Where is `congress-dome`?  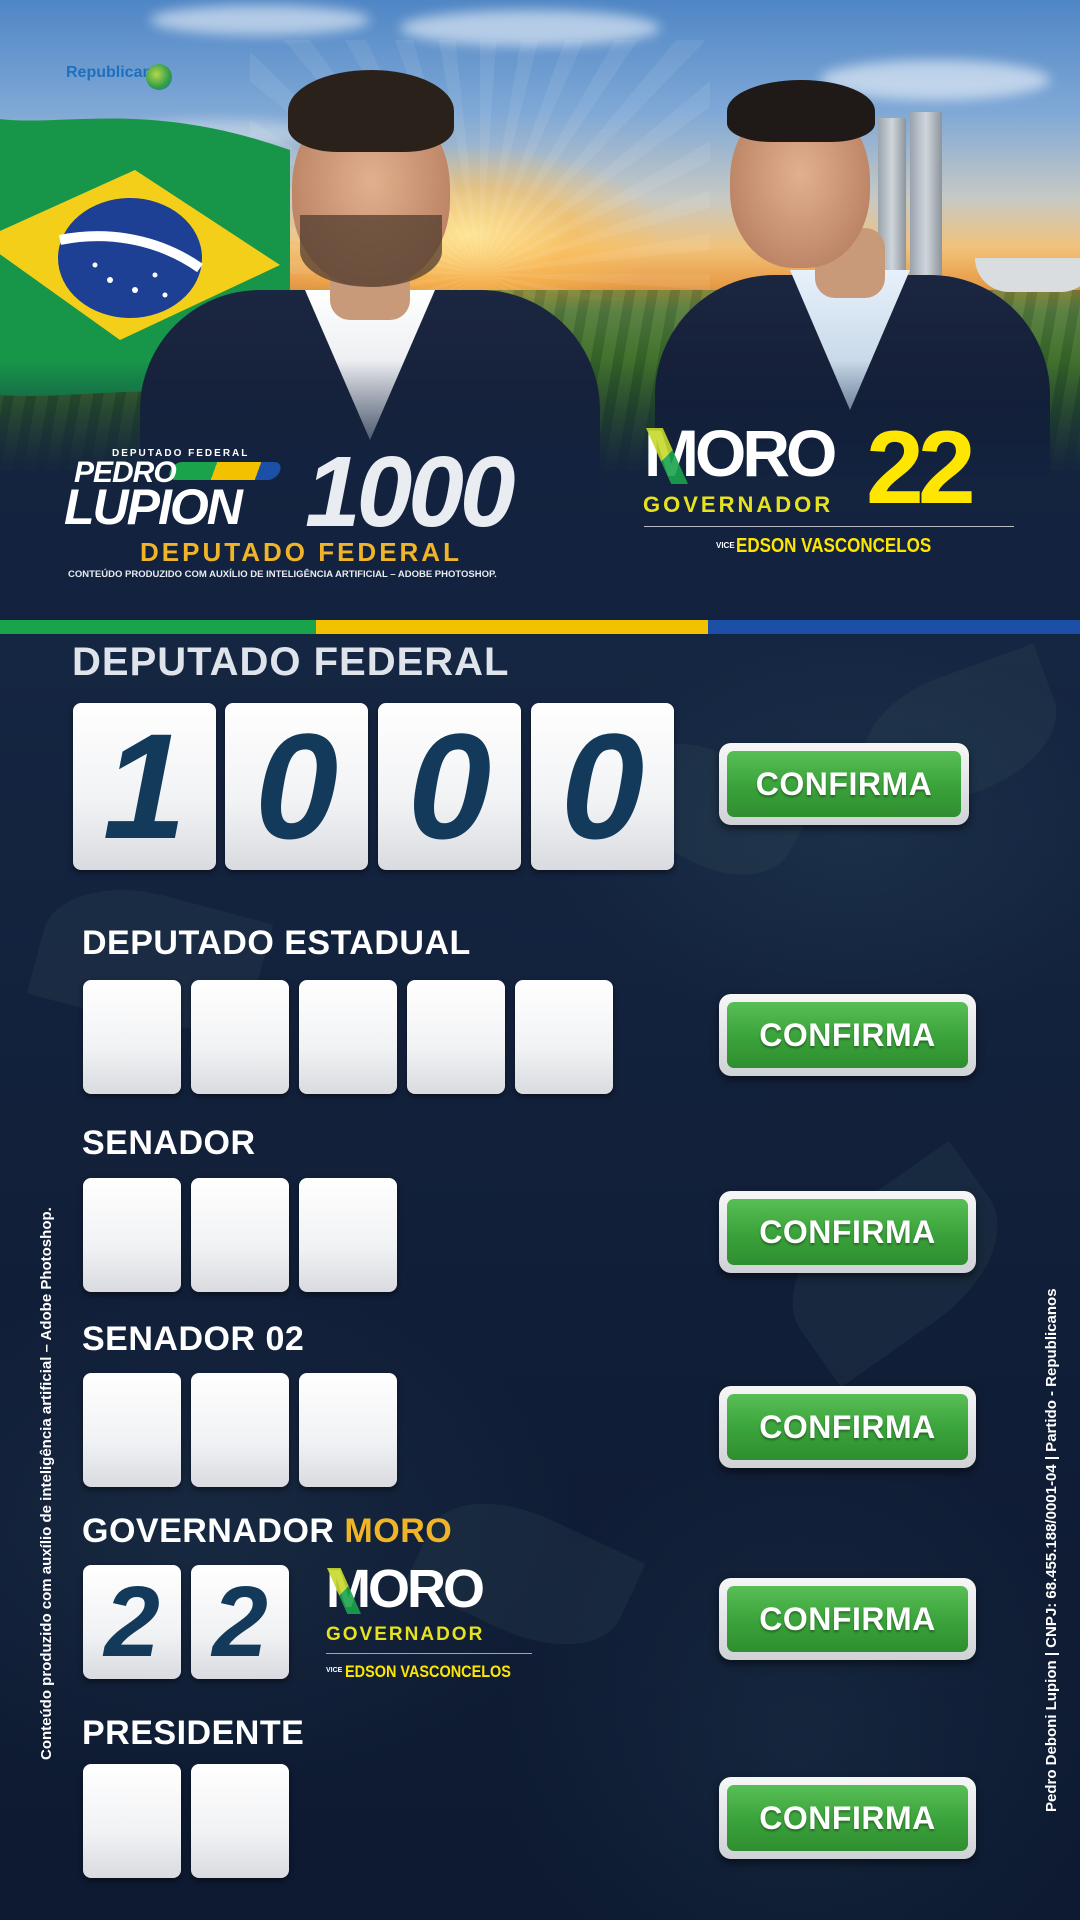
congress-dome is located at coordinates (1027, 275).